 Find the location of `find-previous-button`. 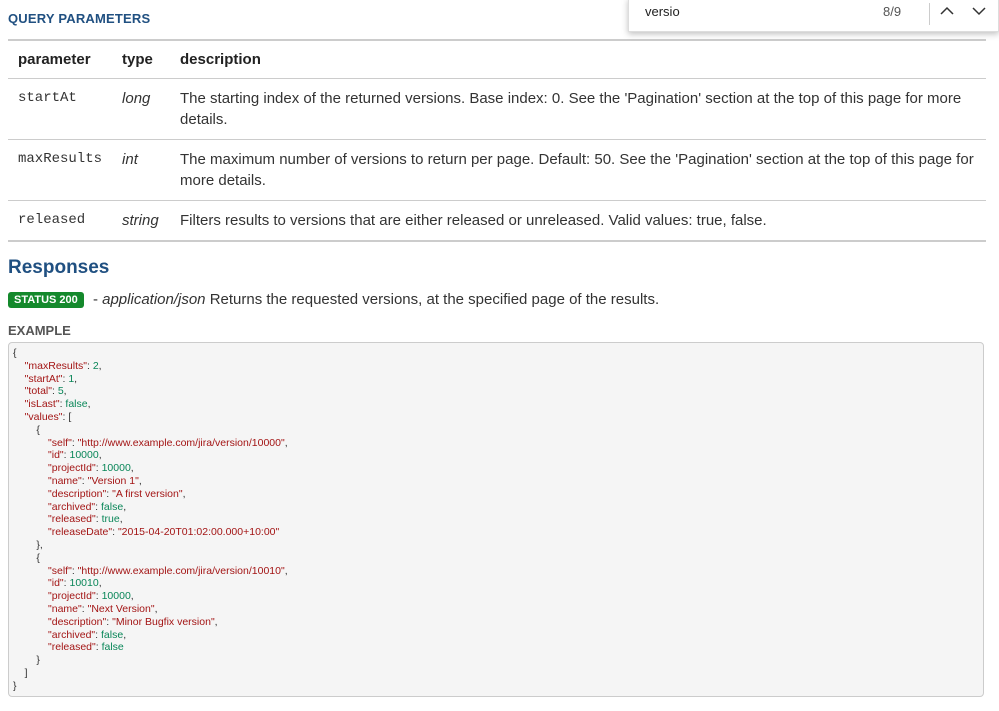

find-previous-button is located at coordinates (947, 13).